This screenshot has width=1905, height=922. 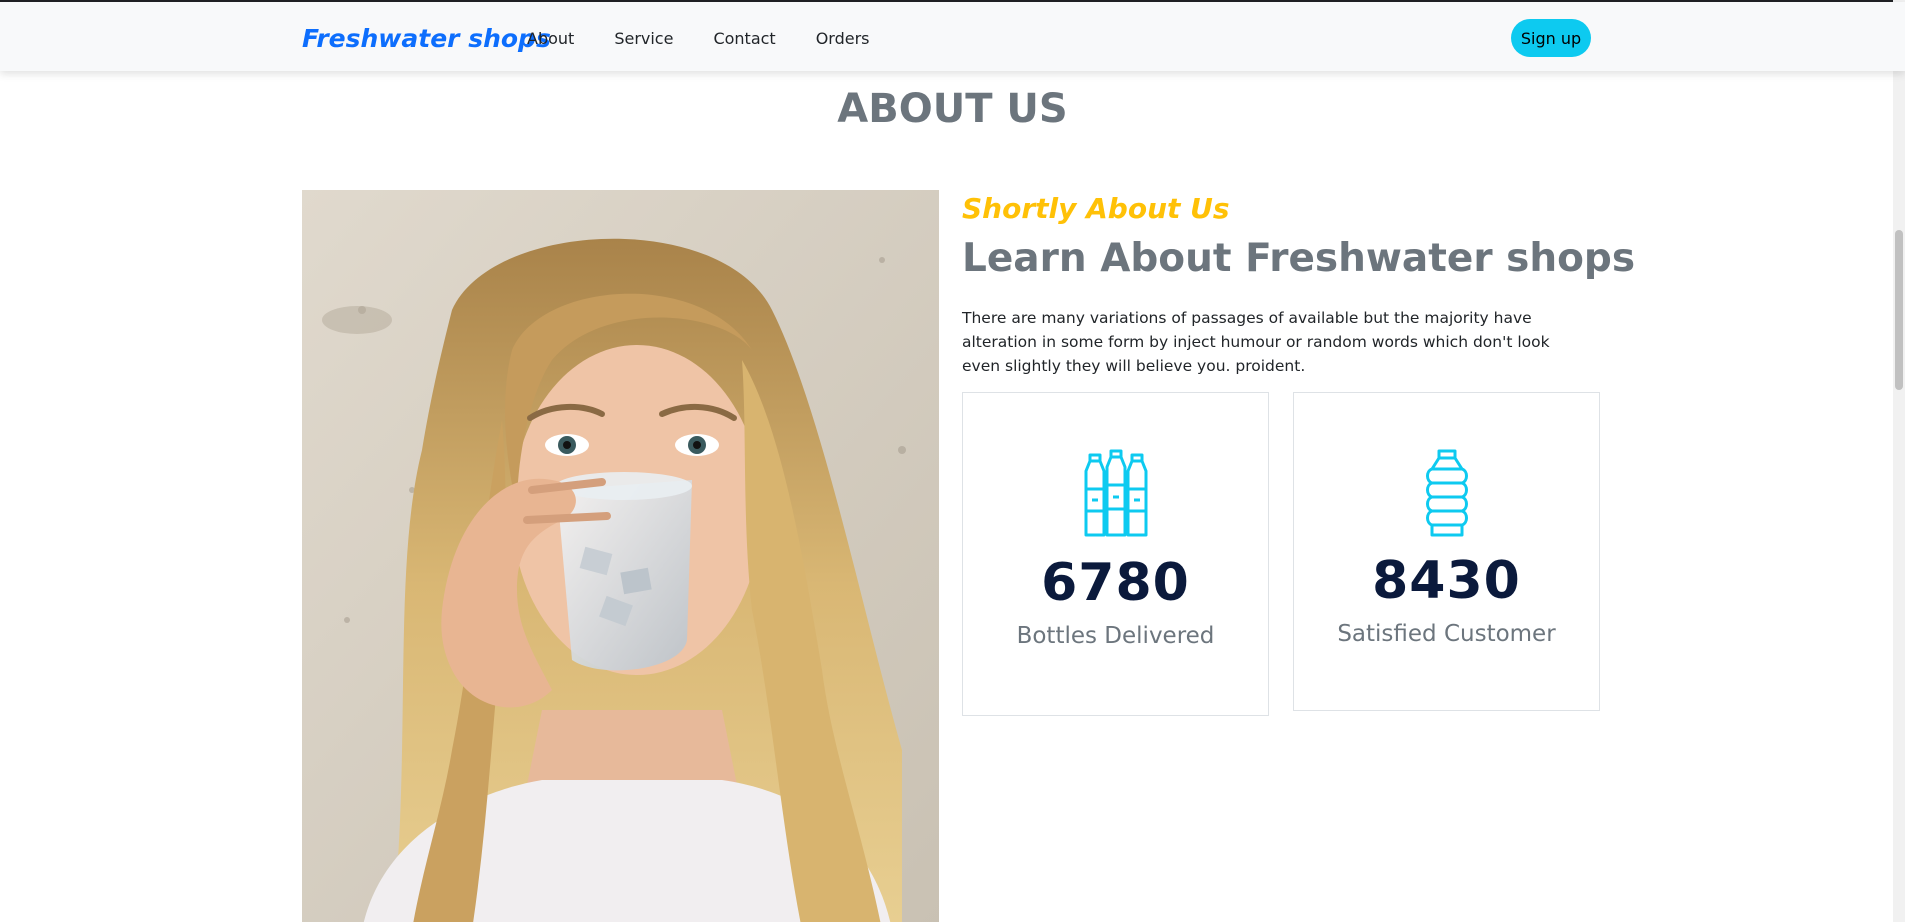 I want to click on water-jug-icon, so click(x=1446, y=496).